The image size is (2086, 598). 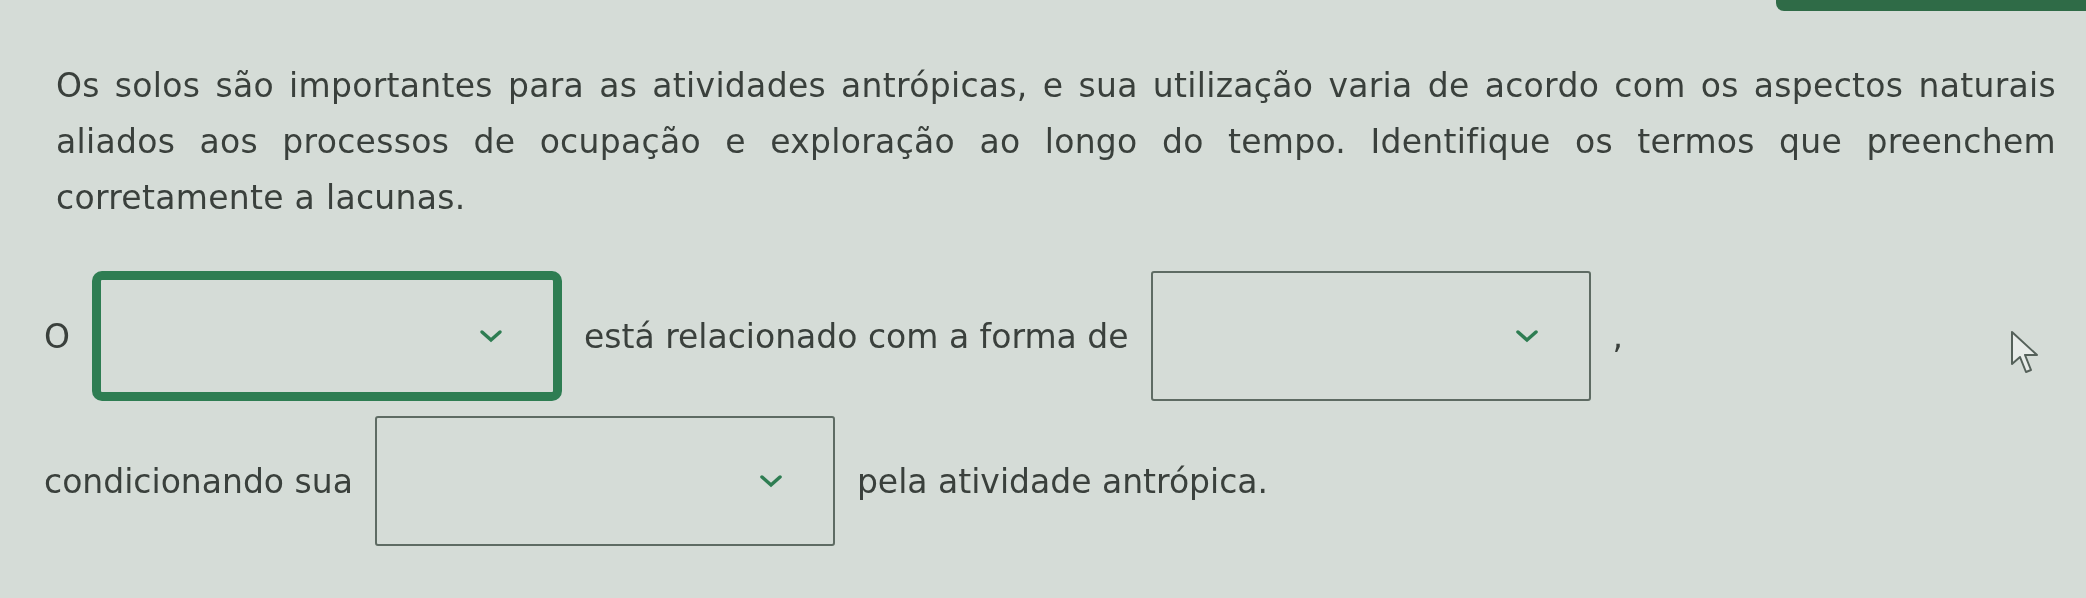 I want to click on sentence-text: ,, so click(x=1618, y=336).